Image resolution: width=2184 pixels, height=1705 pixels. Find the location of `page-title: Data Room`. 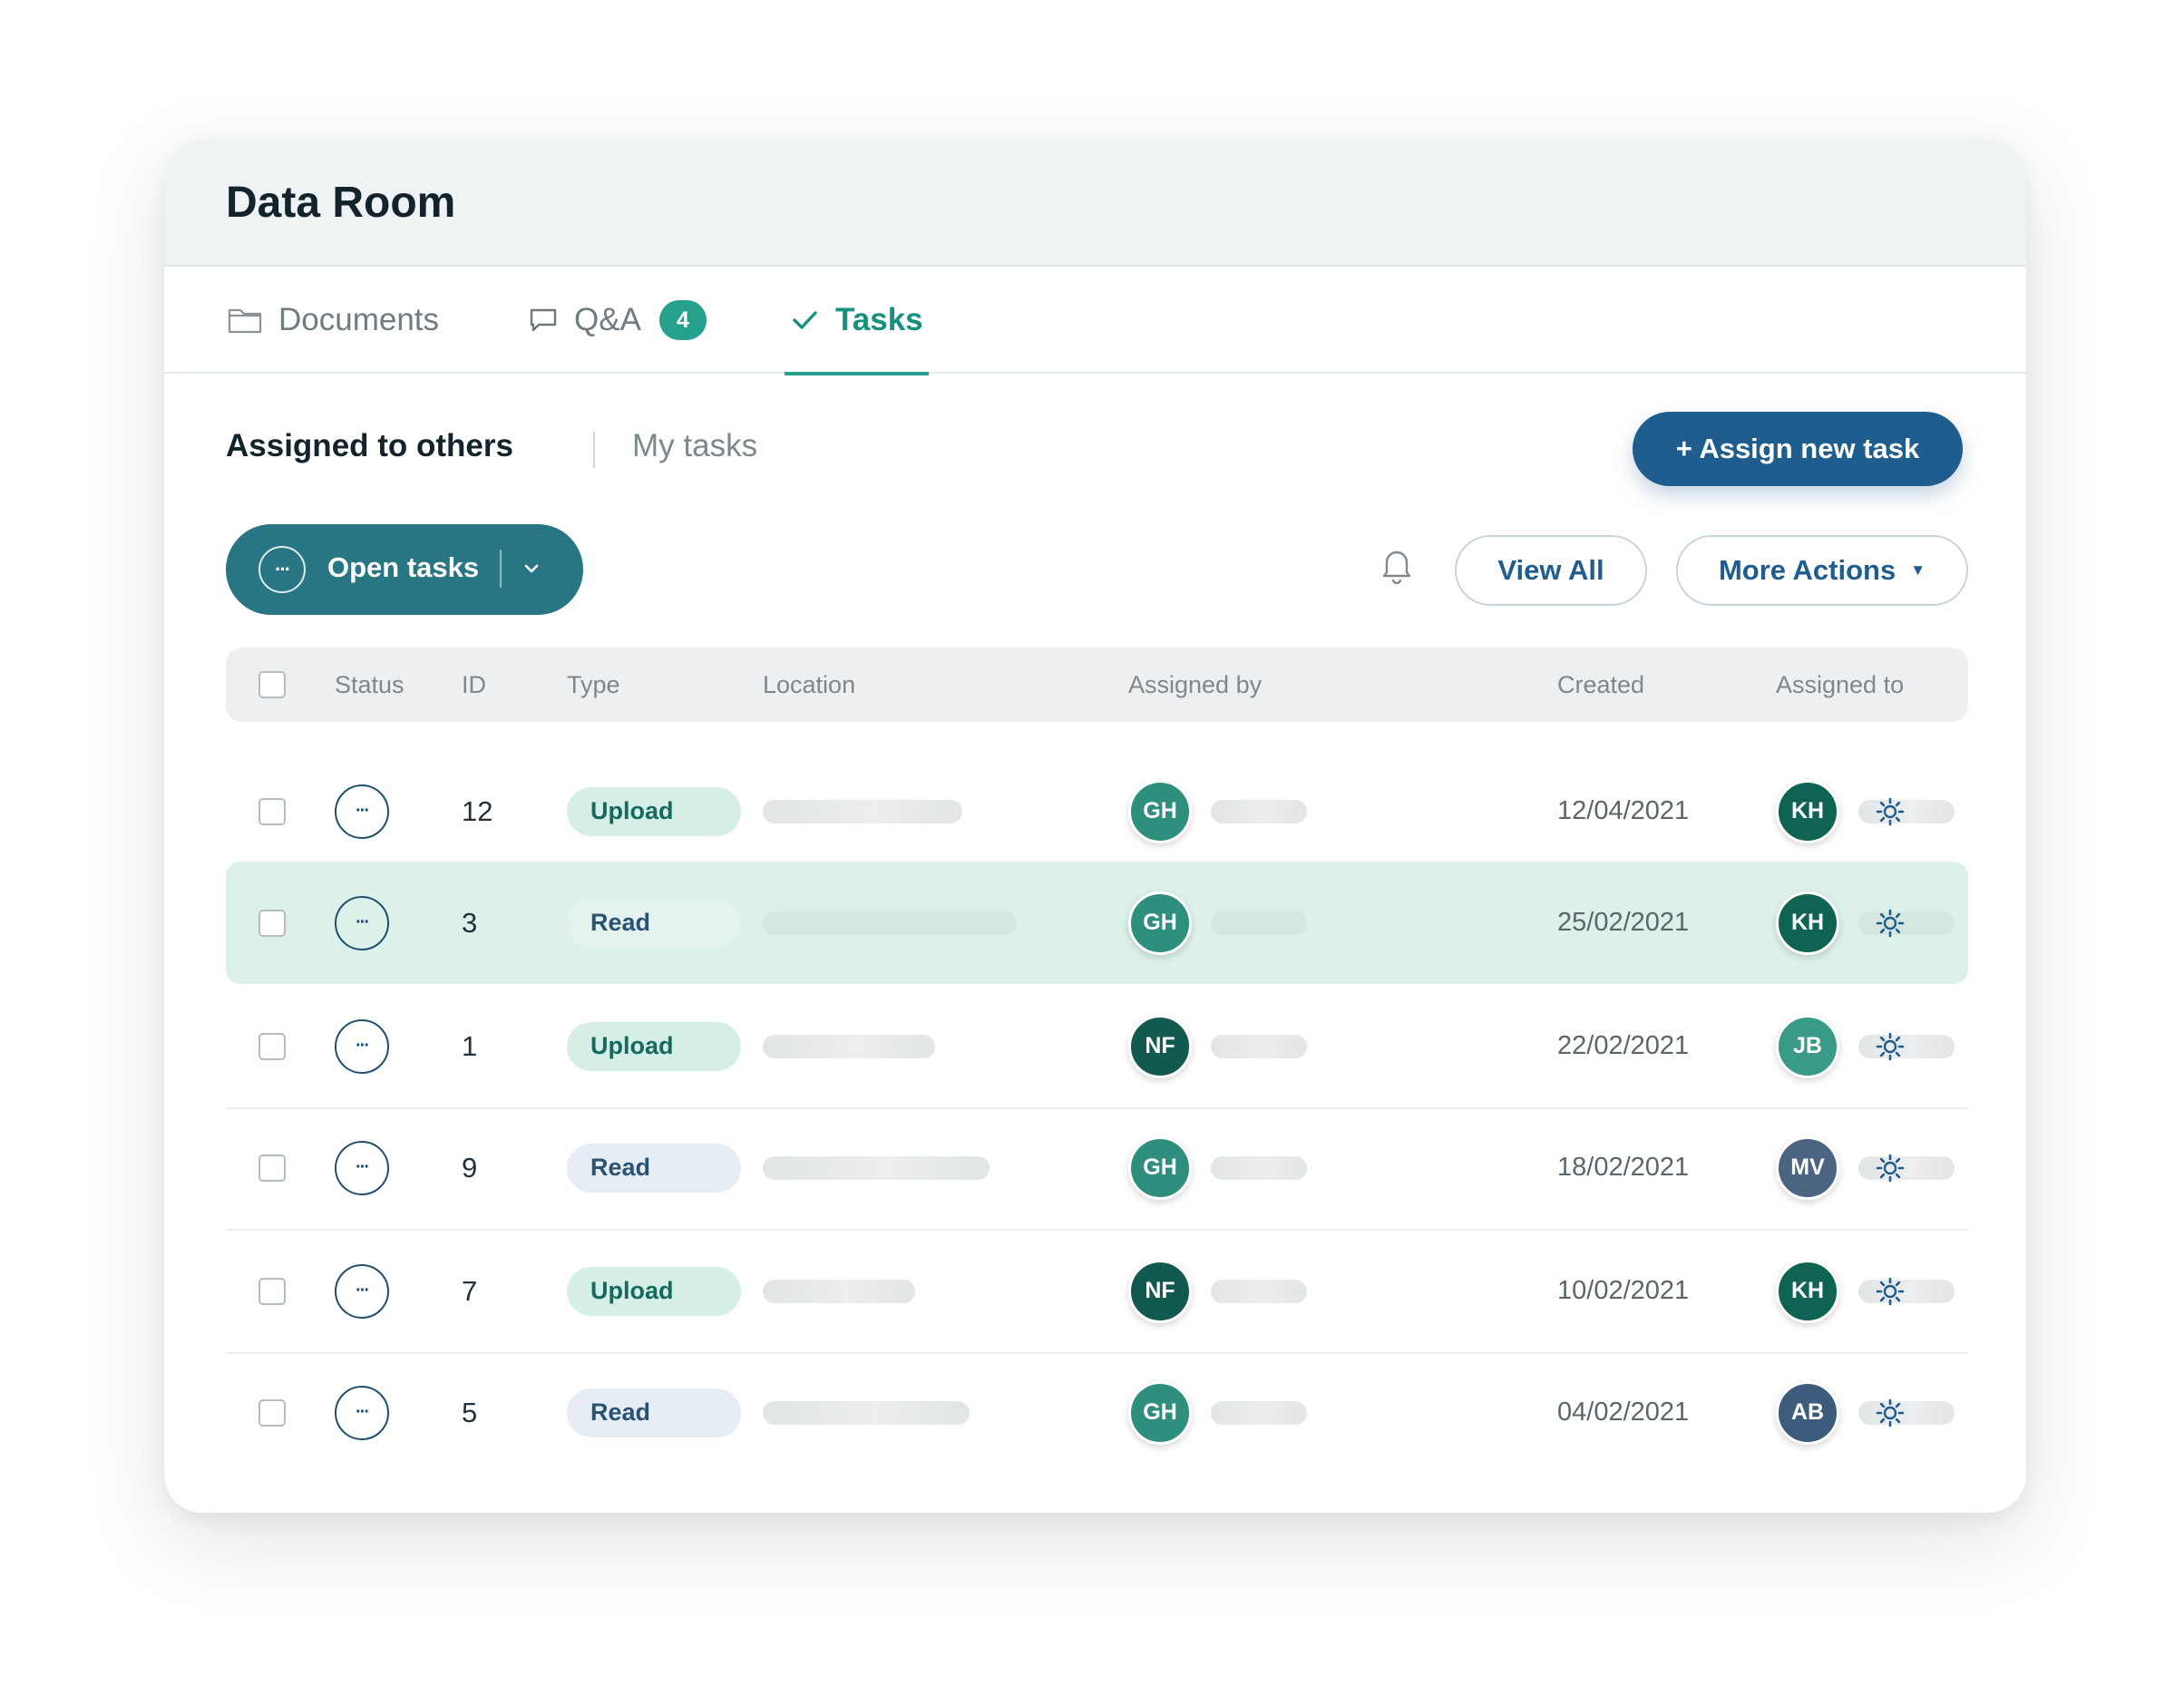

page-title: Data Room is located at coordinates (341, 203).